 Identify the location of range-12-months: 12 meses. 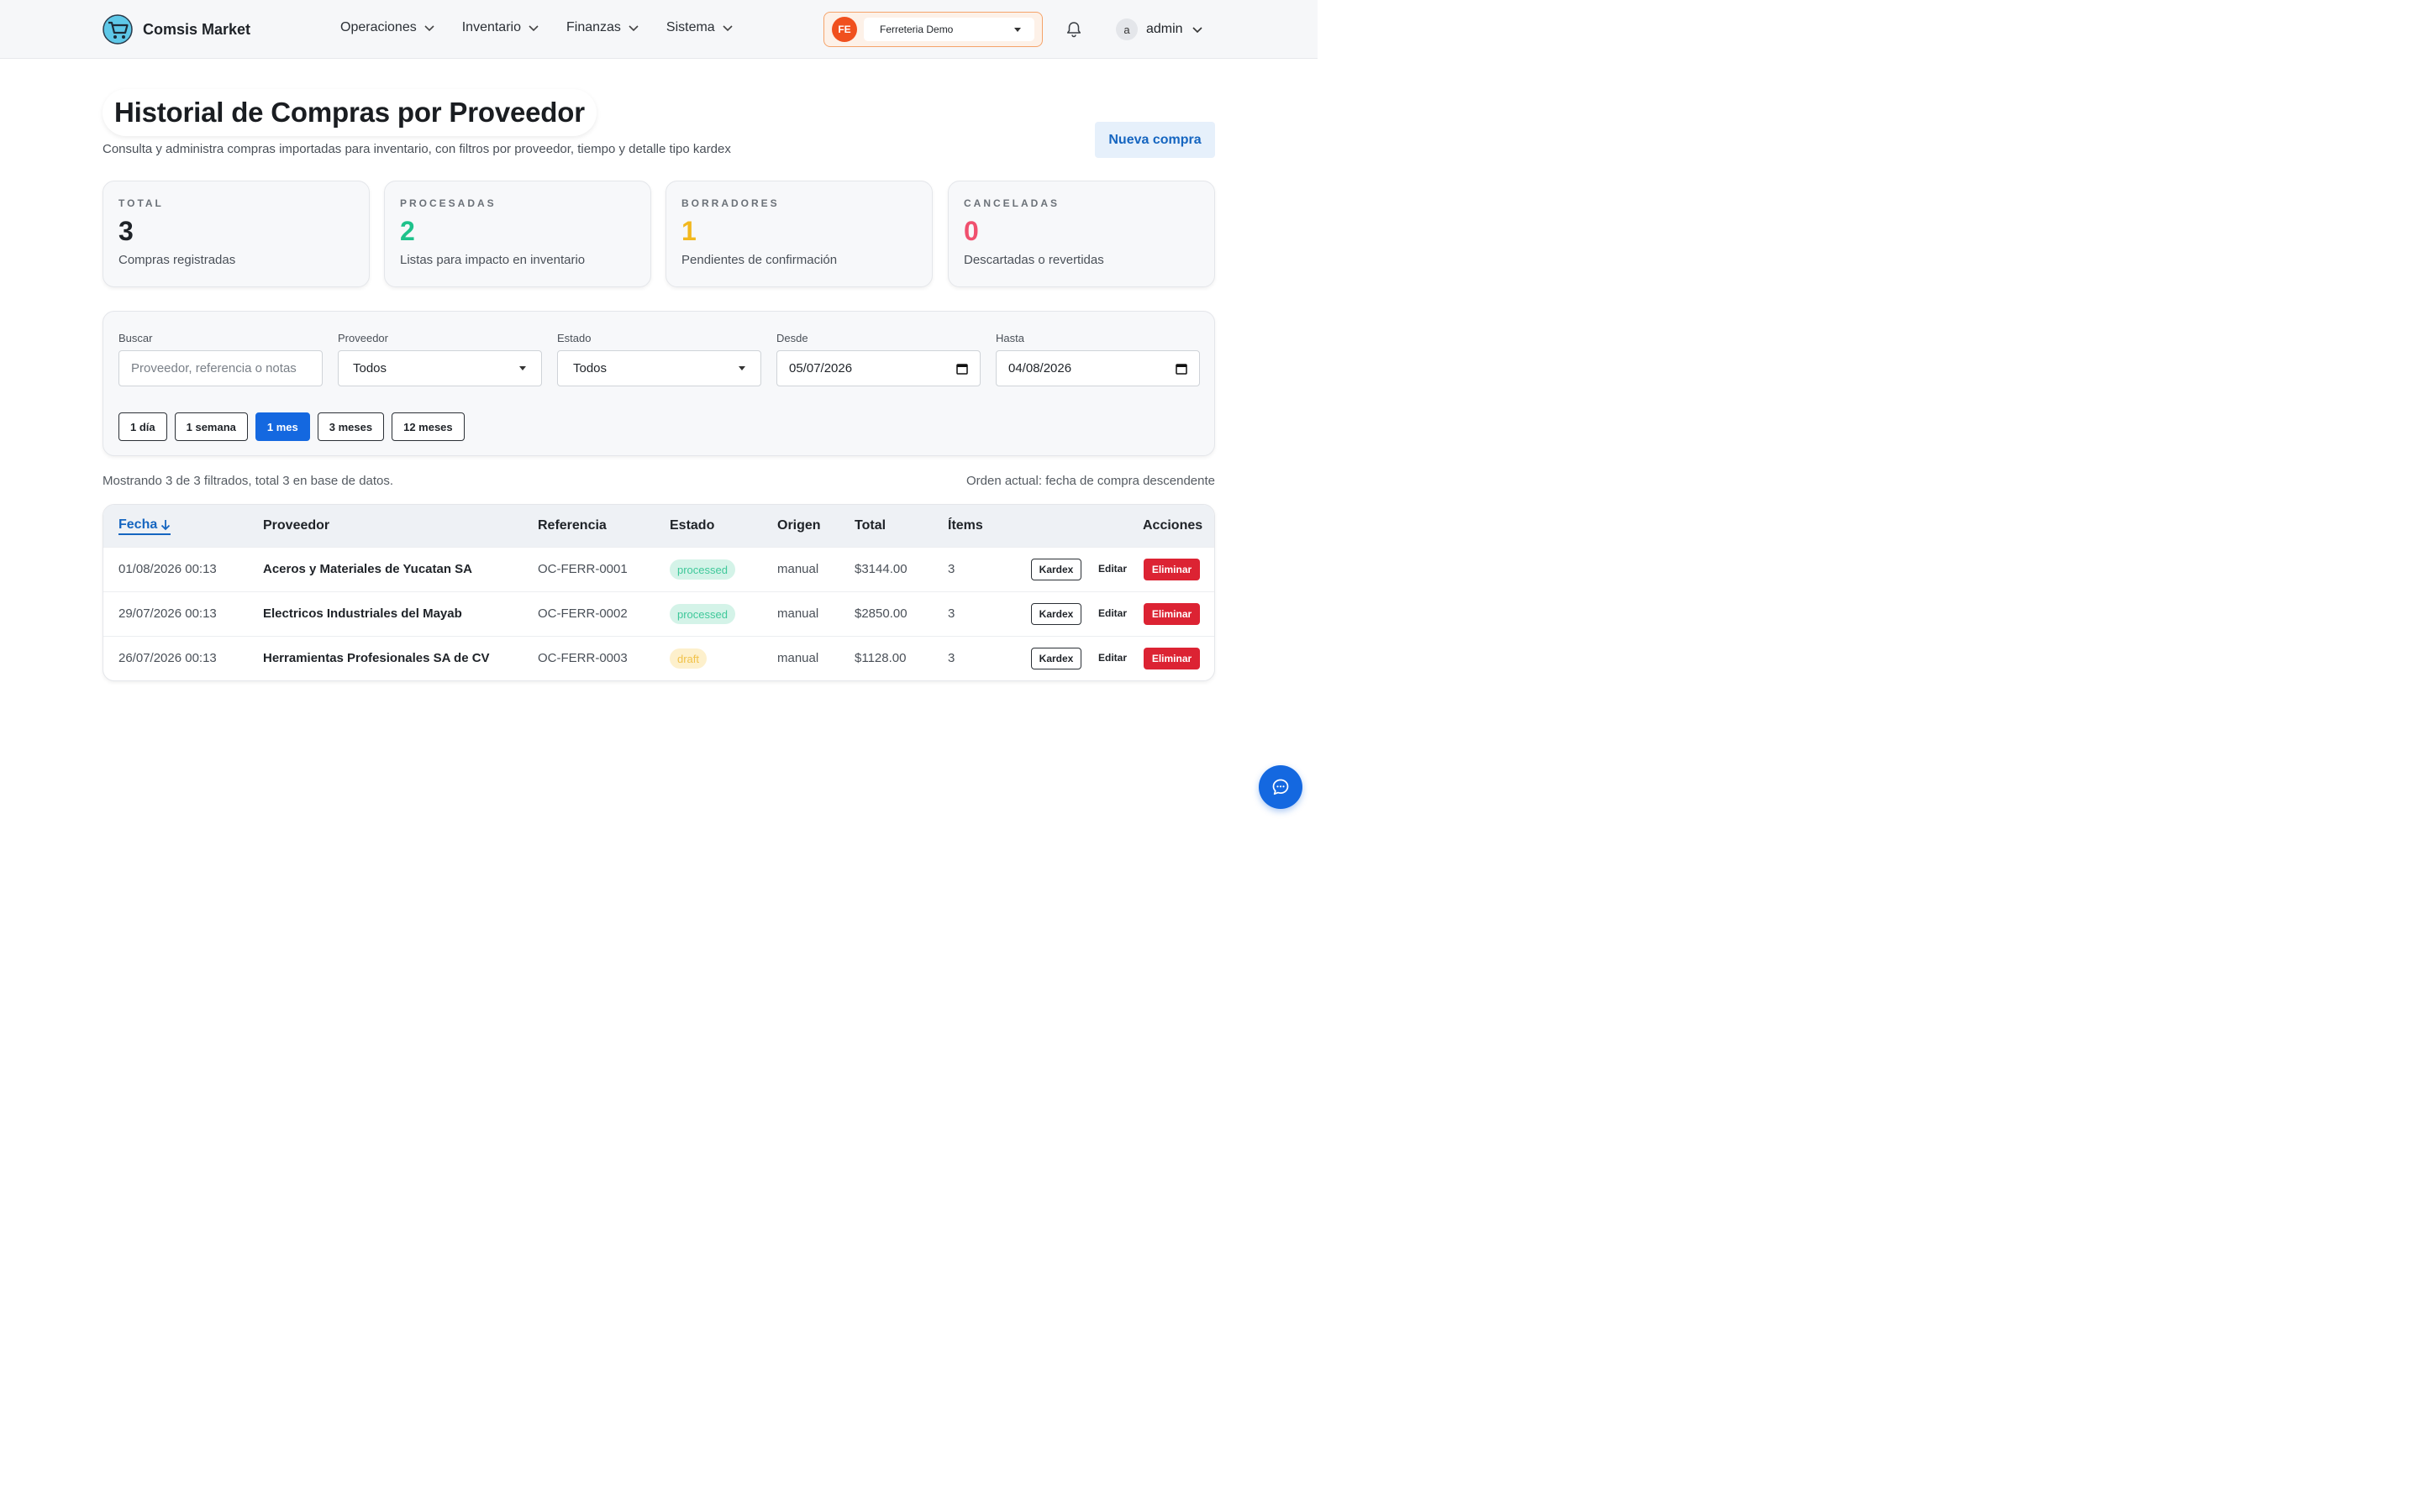
(428, 426).